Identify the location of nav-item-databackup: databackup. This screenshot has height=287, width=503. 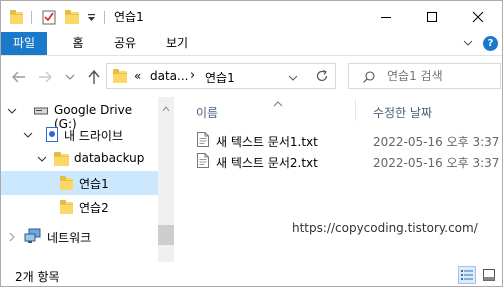
(79, 159).